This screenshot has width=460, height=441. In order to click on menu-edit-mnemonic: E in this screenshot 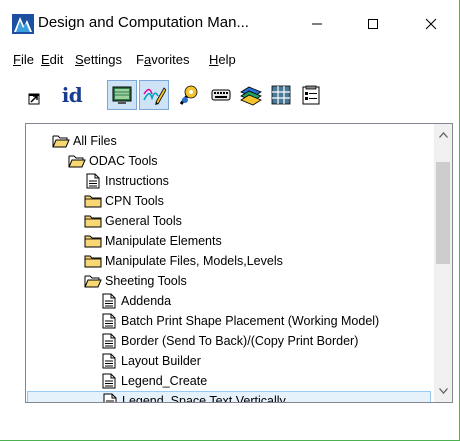, I will do `click(45, 59)`.